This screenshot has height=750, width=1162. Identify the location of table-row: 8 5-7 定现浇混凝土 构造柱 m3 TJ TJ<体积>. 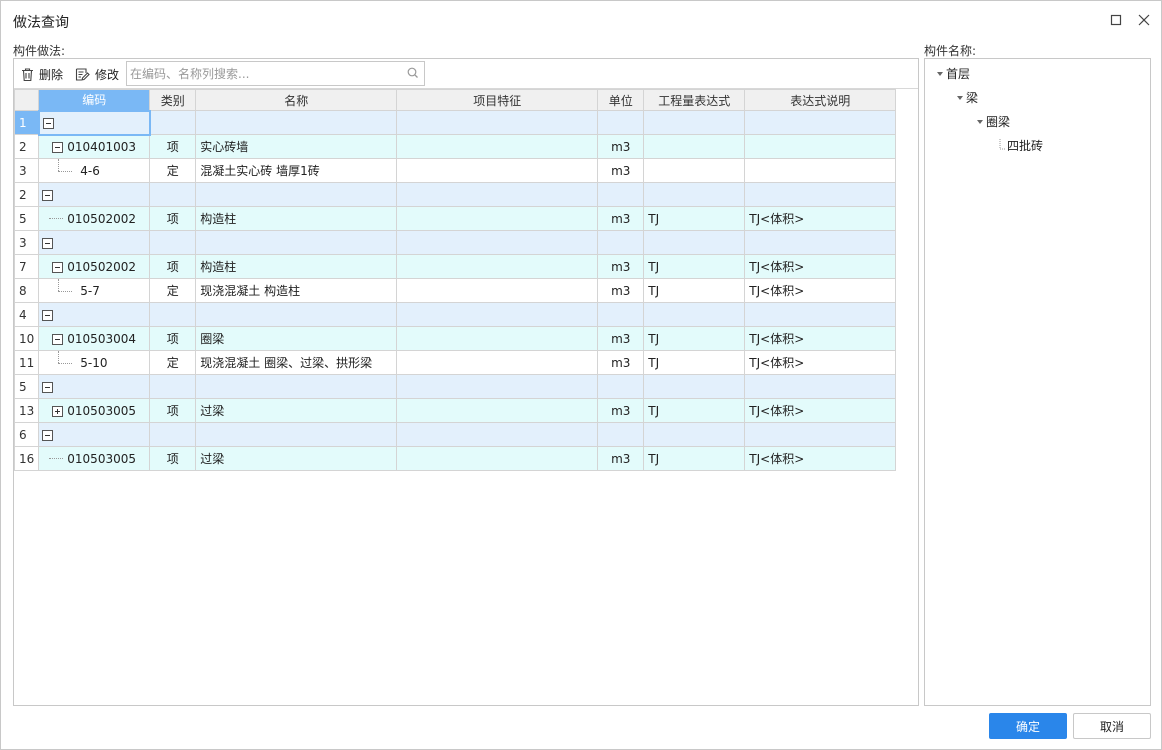
(455, 290).